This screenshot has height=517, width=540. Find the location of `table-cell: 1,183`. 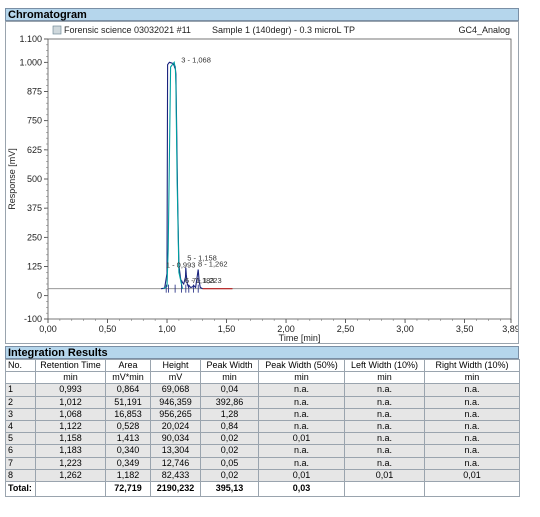

table-cell: 1,183 is located at coordinates (70, 451).